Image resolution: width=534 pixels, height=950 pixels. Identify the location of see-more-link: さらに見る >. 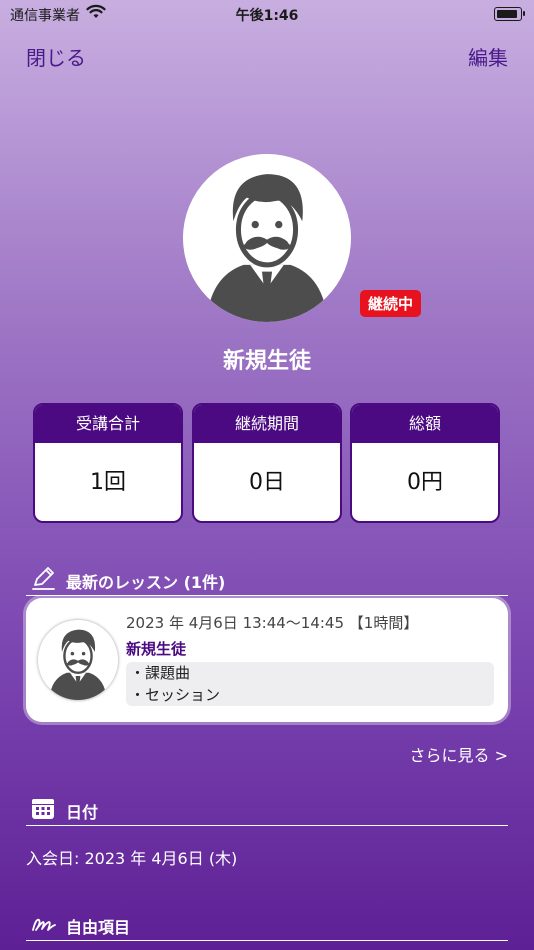
(459, 754).